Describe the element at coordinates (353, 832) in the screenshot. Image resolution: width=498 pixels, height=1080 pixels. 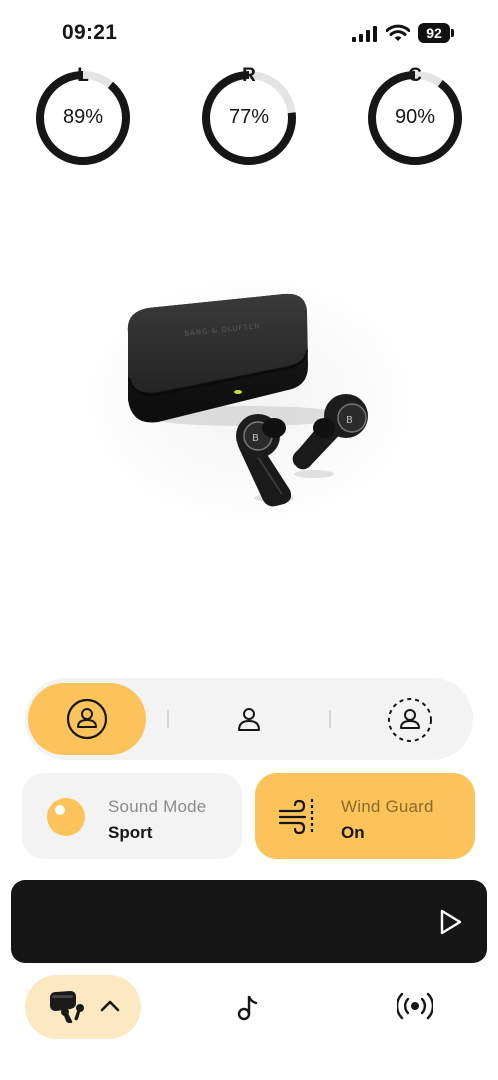
I see `wind-guard-value: On` at that location.